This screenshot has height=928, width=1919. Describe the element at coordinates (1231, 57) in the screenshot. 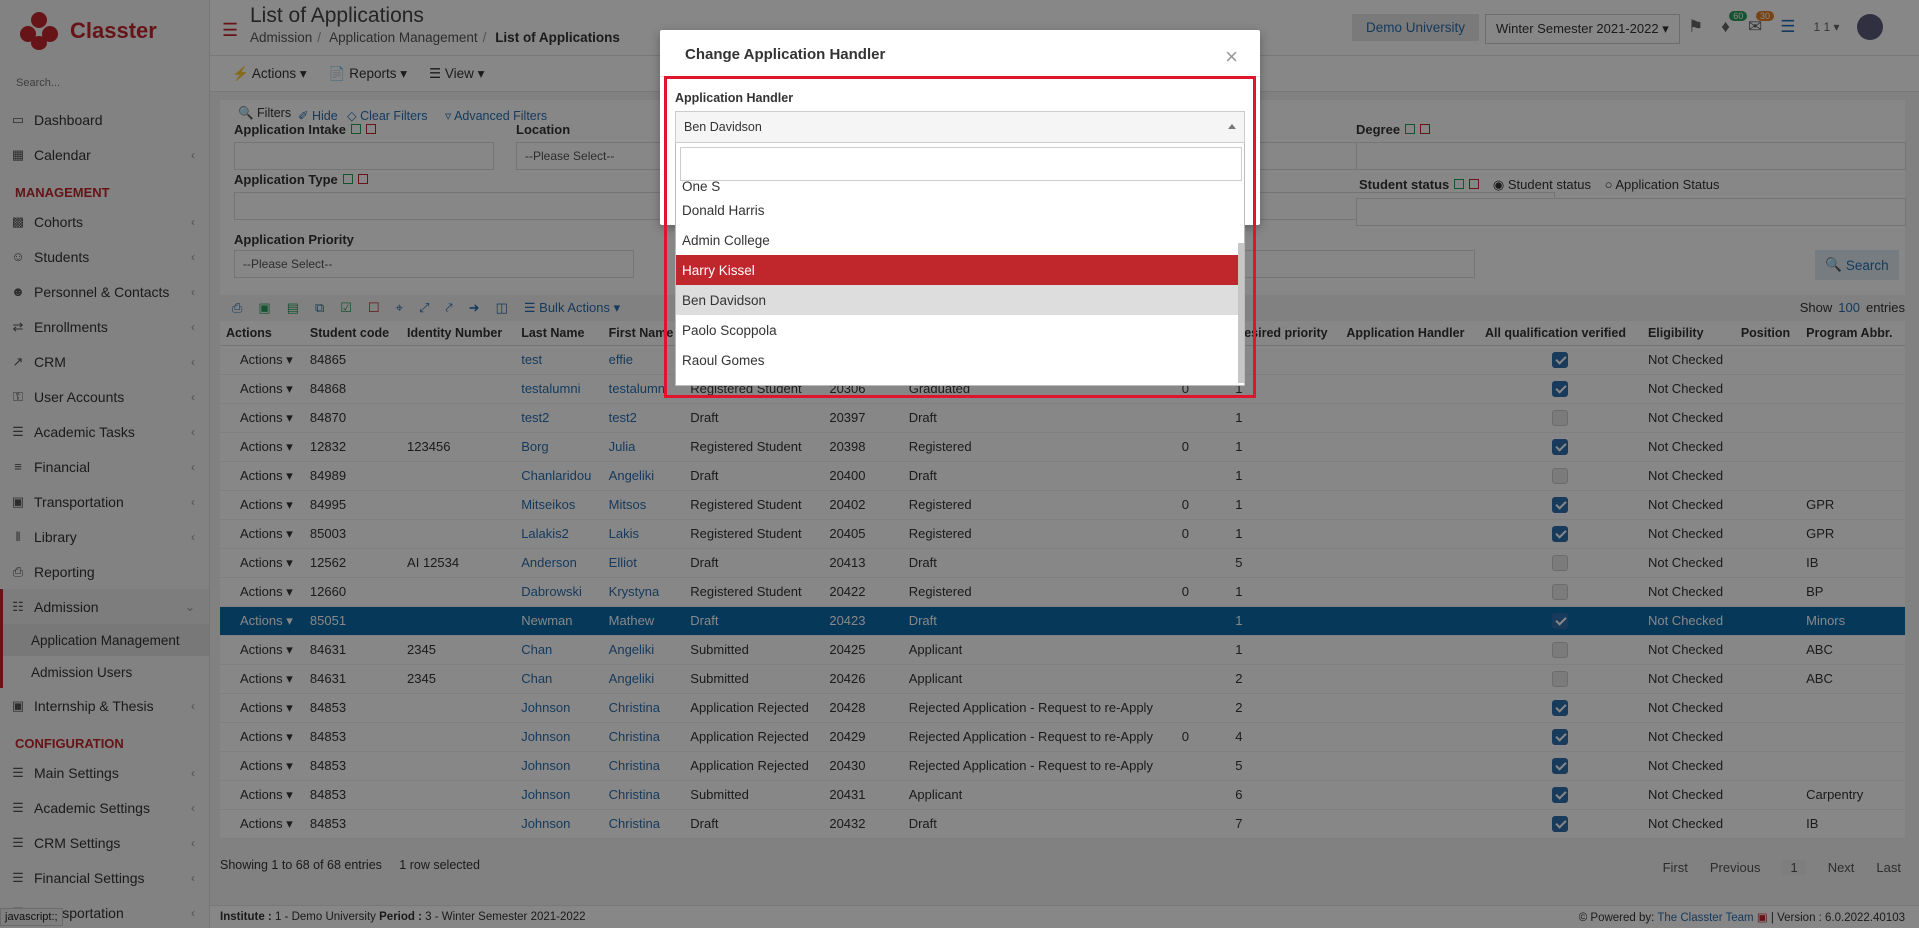

I see `close-icon: ×` at that location.